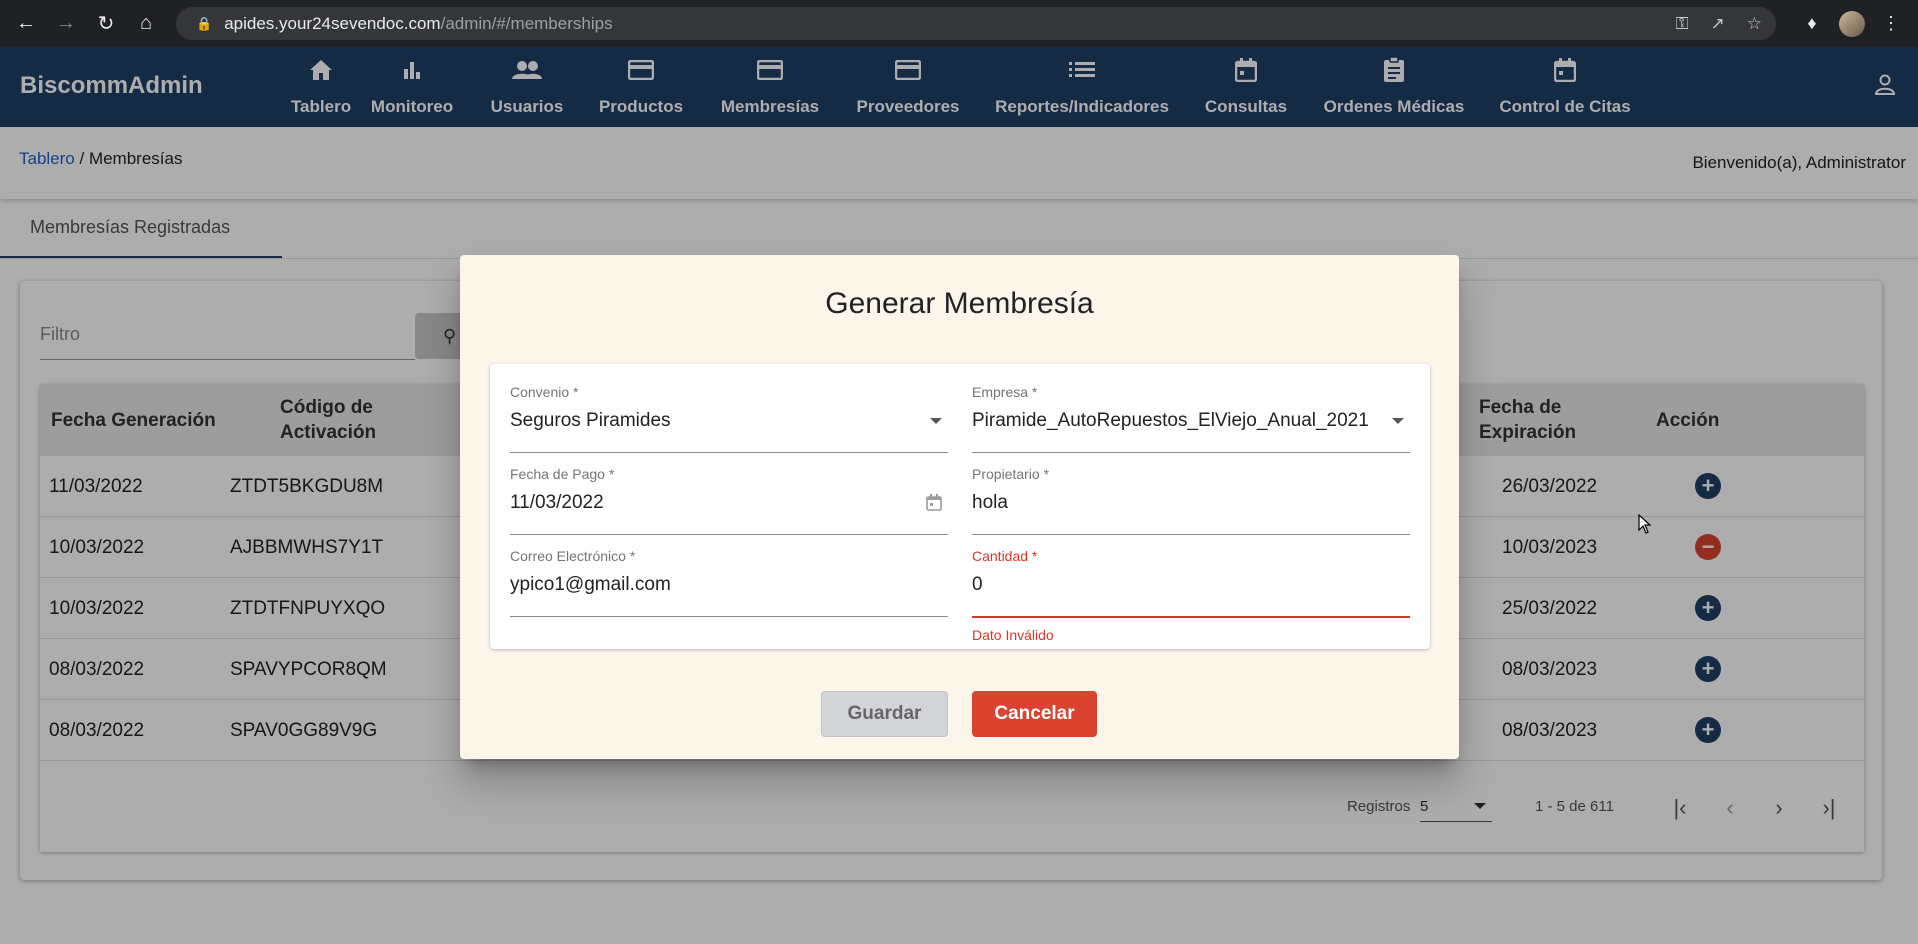  What do you see at coordinates (729, 583) in the screenshot?
I see `email-field: Correo Electrónico * ypico1@gmail.com` at bounding box center [729, 583].